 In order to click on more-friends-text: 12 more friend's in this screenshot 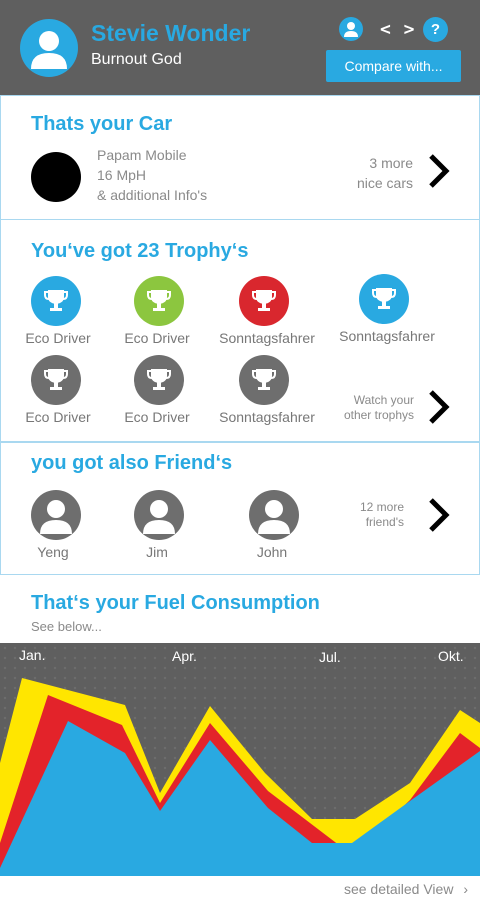, I will do `click(367, 515)`.